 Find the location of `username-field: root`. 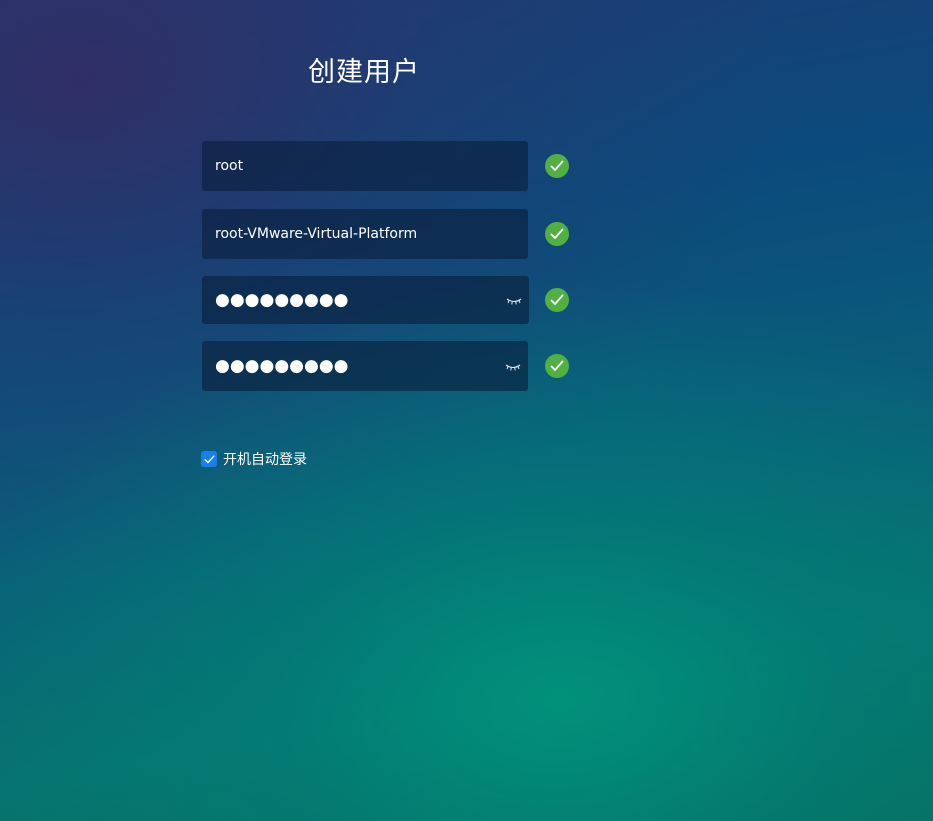

username-field: root is located at coordinates (365, 166).